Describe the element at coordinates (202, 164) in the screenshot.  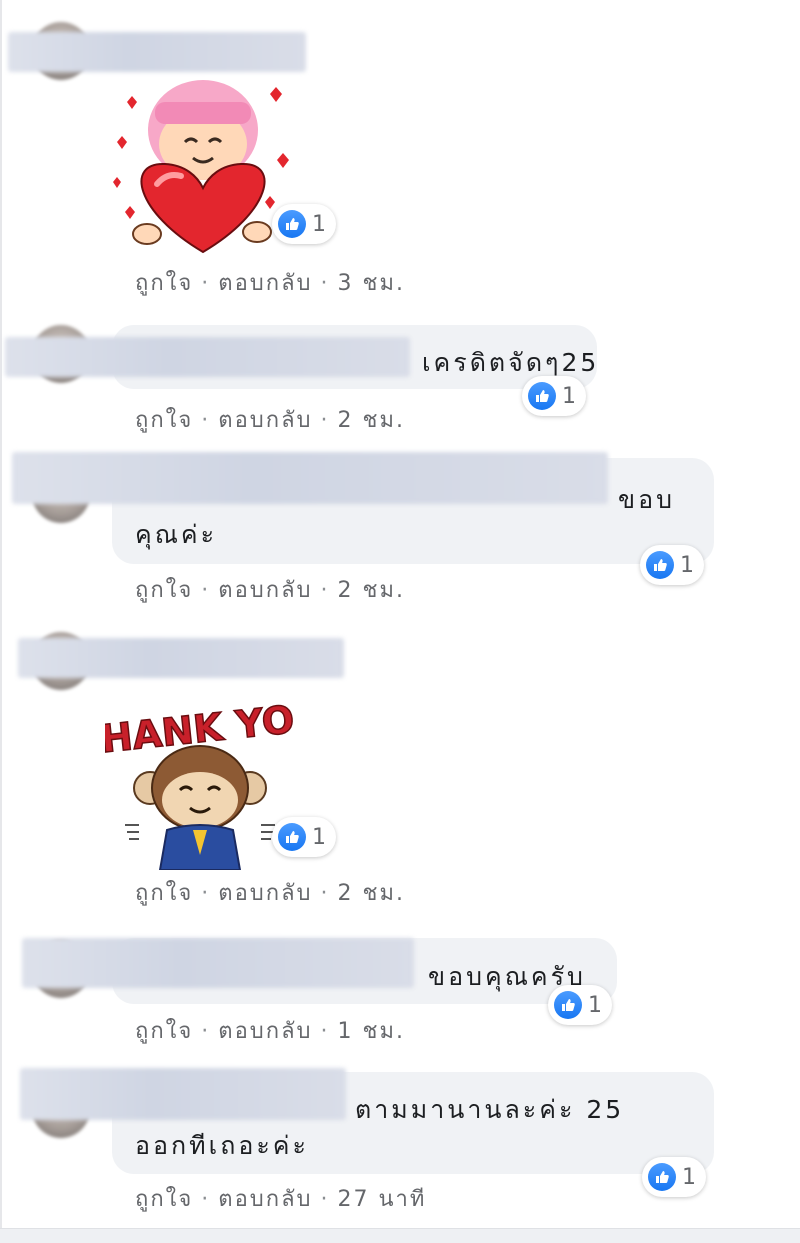
I see `heart-girl-sticker` at that location.